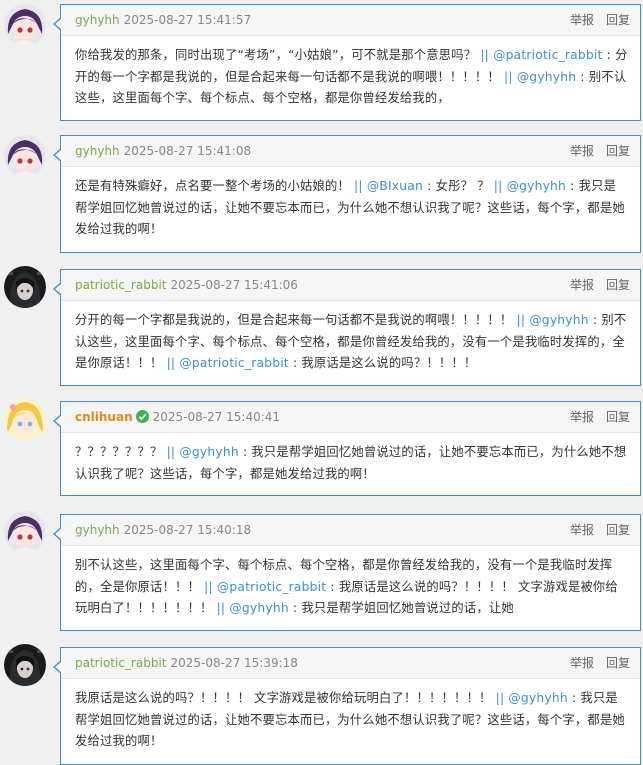 This screenshot has height=765, width=643. I want to click on blonde-avatar-icon, so click(25, 419).